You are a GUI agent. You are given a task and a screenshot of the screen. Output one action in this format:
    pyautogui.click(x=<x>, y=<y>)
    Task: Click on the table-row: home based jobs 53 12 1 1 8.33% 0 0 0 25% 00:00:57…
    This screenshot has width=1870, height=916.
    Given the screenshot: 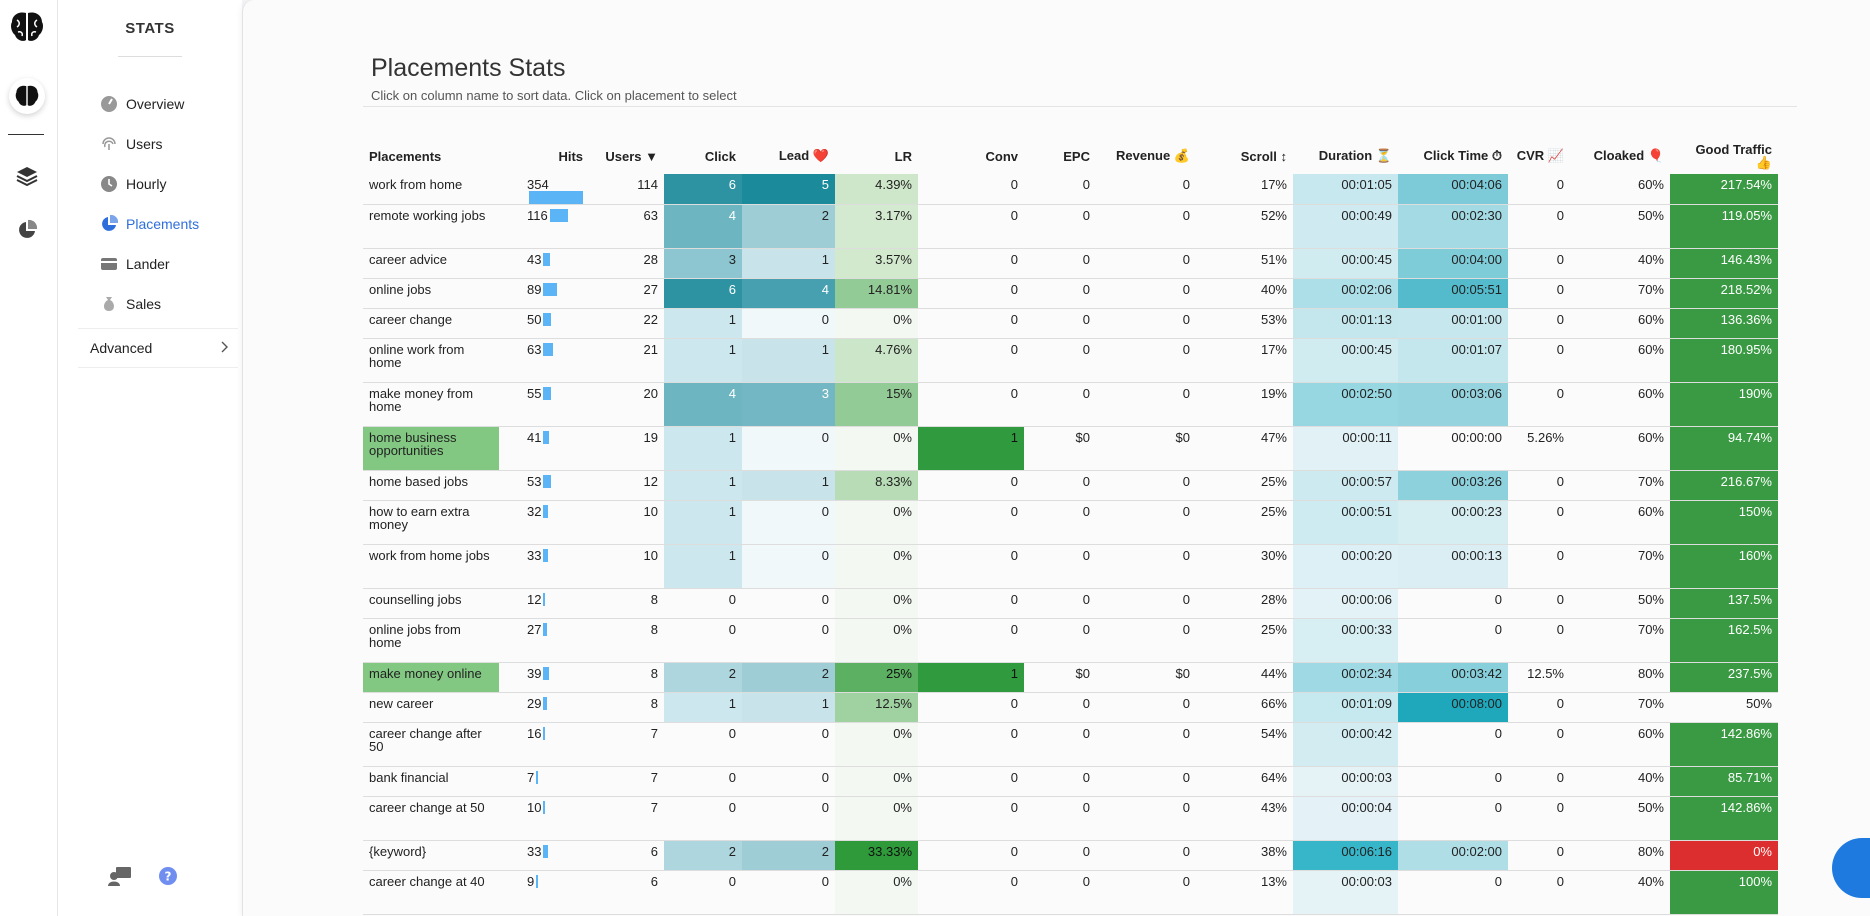 What is the action you would take?
    pyautogui.click(x=1070, y=485)
    